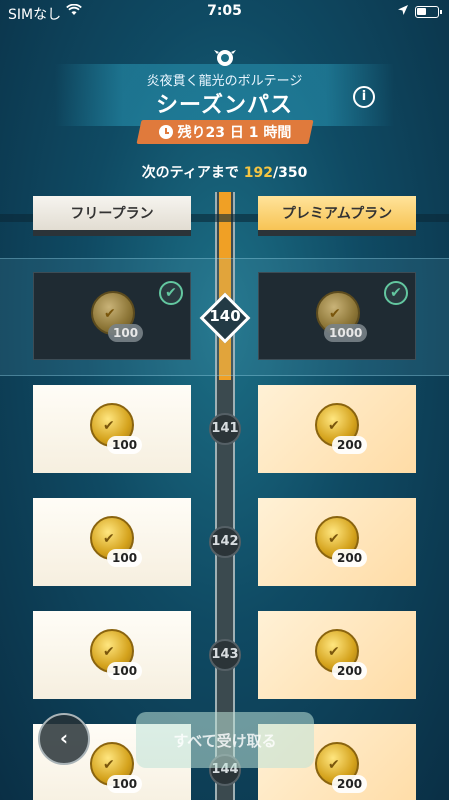 The height and width of the screenshot is (800, 449). Describe the element at coordinates (165, 132) in the screenshot. I see `clock-icon` at that location.